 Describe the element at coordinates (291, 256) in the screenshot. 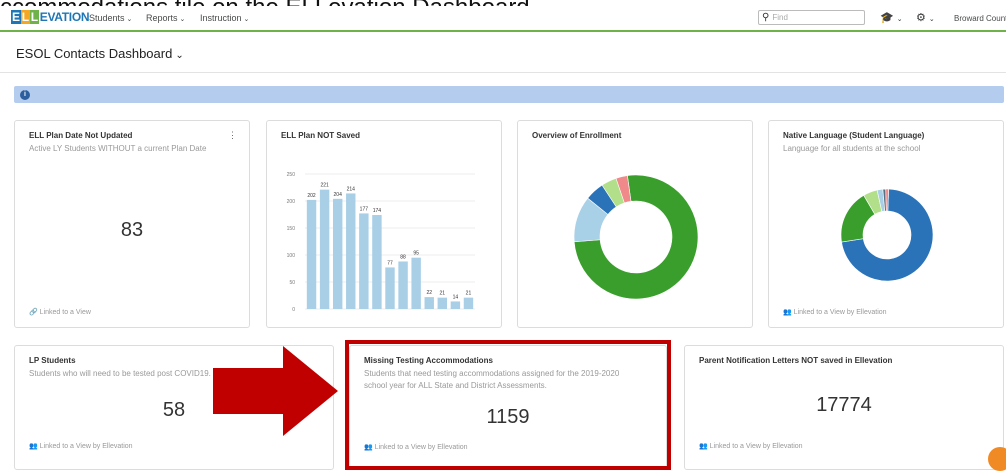

I see `y-tick-label: 100` at that location.